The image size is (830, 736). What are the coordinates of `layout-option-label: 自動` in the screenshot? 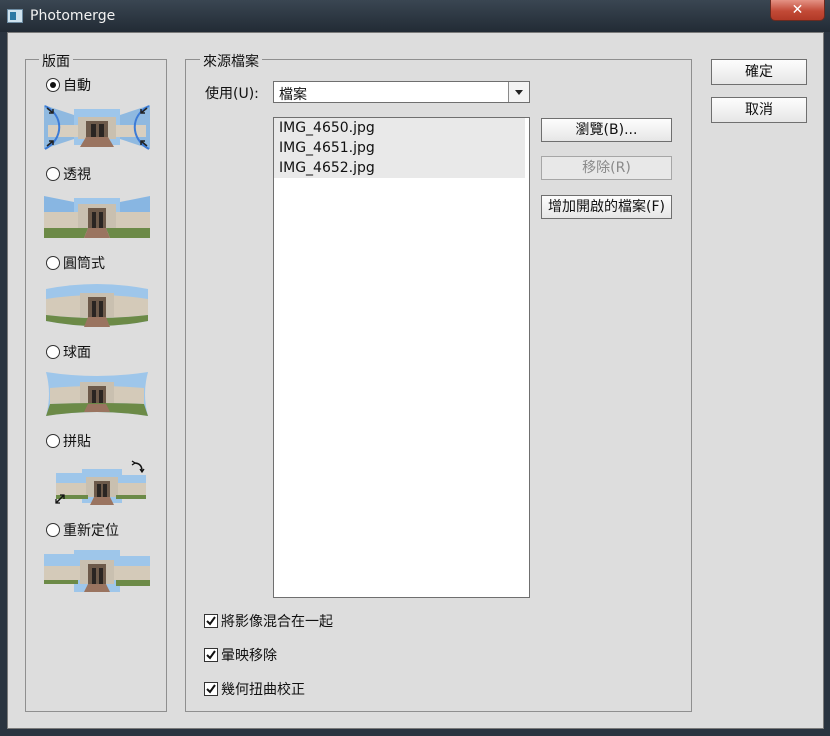 It's located at (77, 86).